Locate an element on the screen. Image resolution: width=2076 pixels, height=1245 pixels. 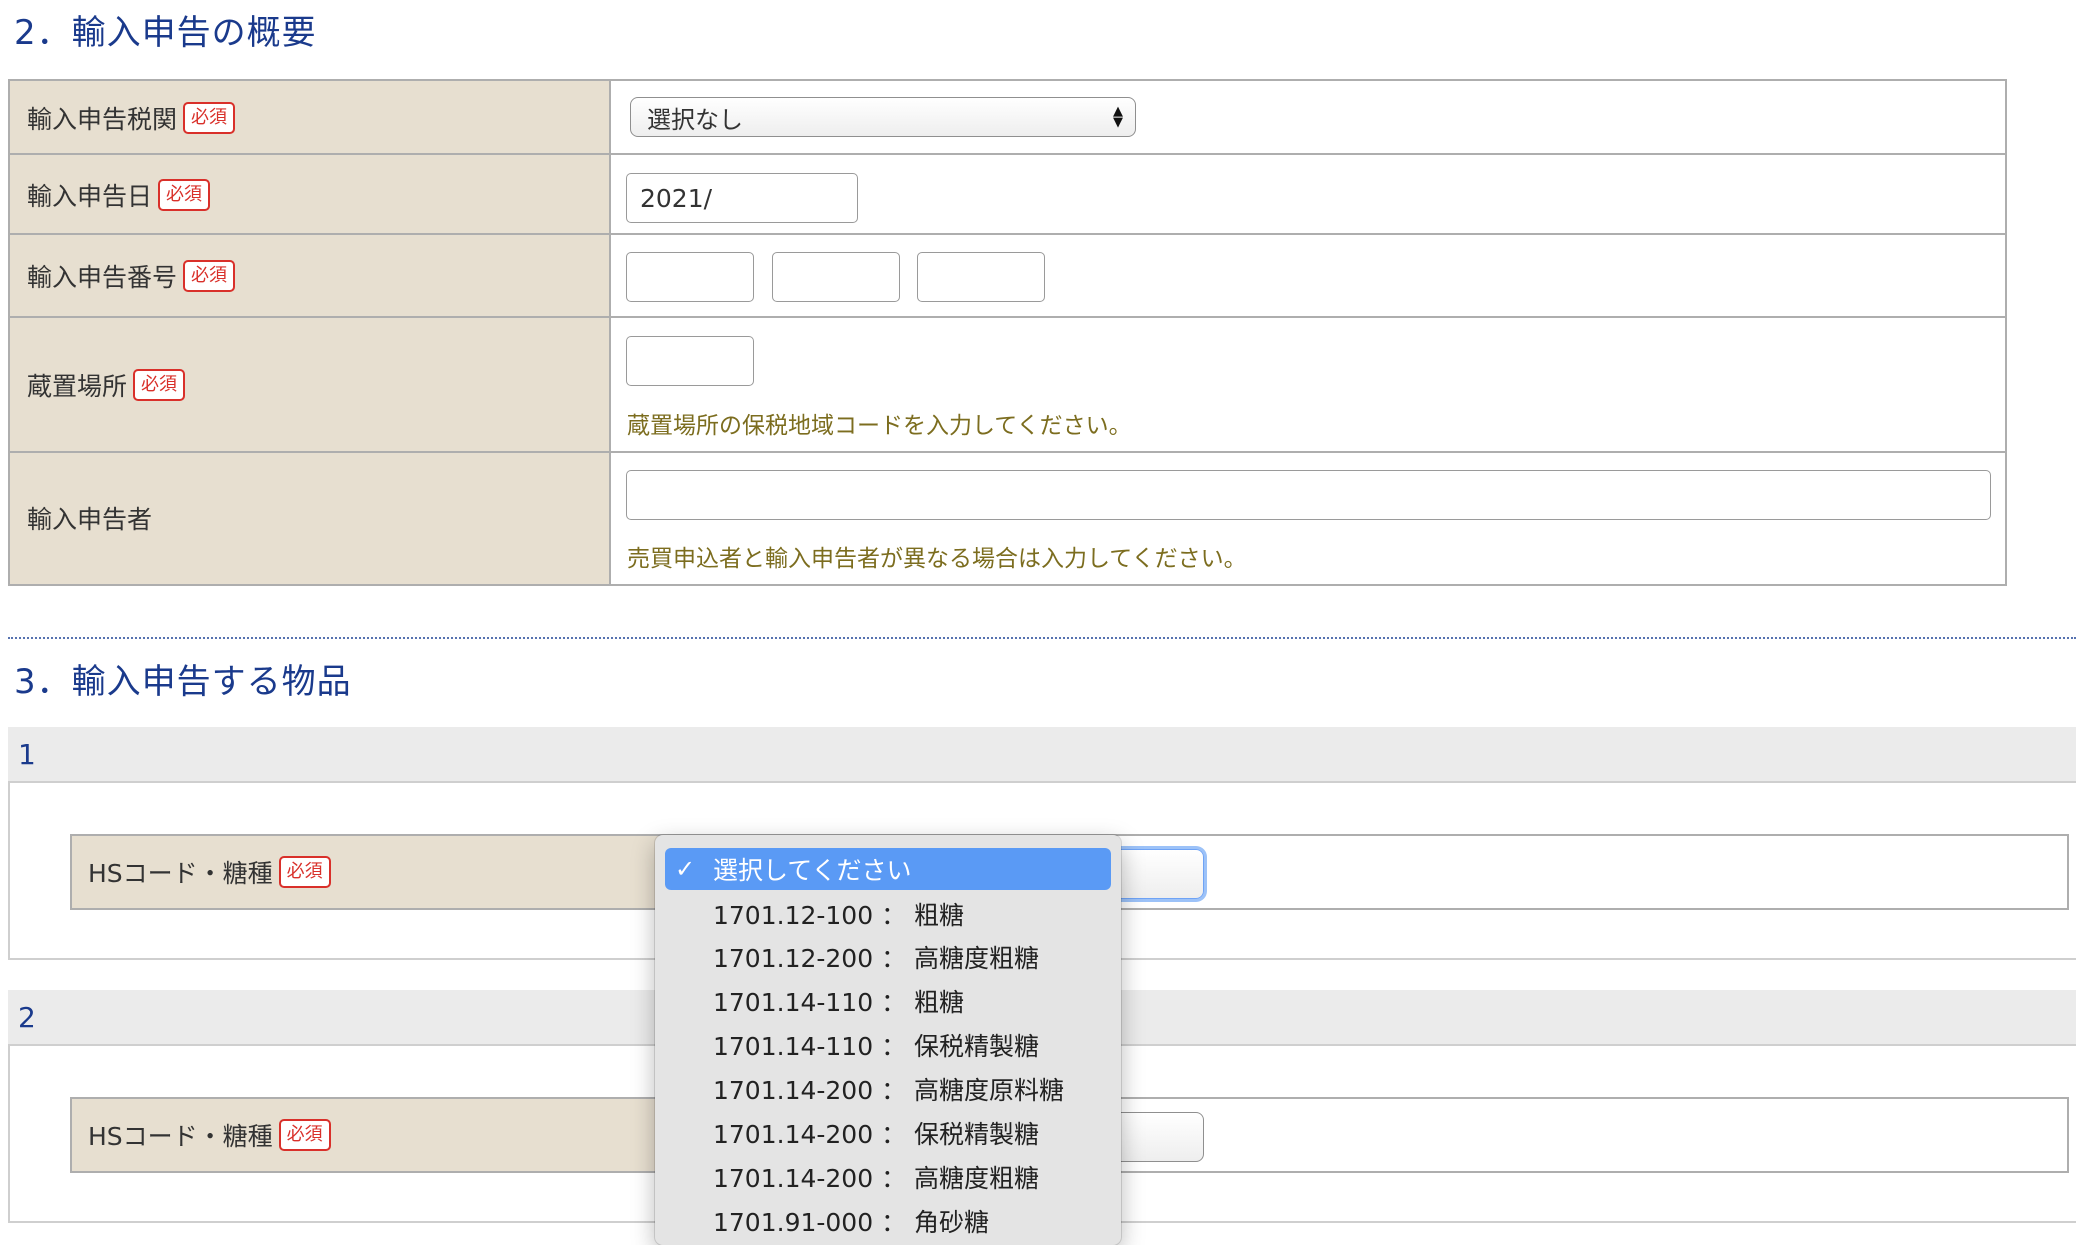
dropdown-option: 1701.14-200 ： 保税精製糖 is located at coordinates (888, 1133).